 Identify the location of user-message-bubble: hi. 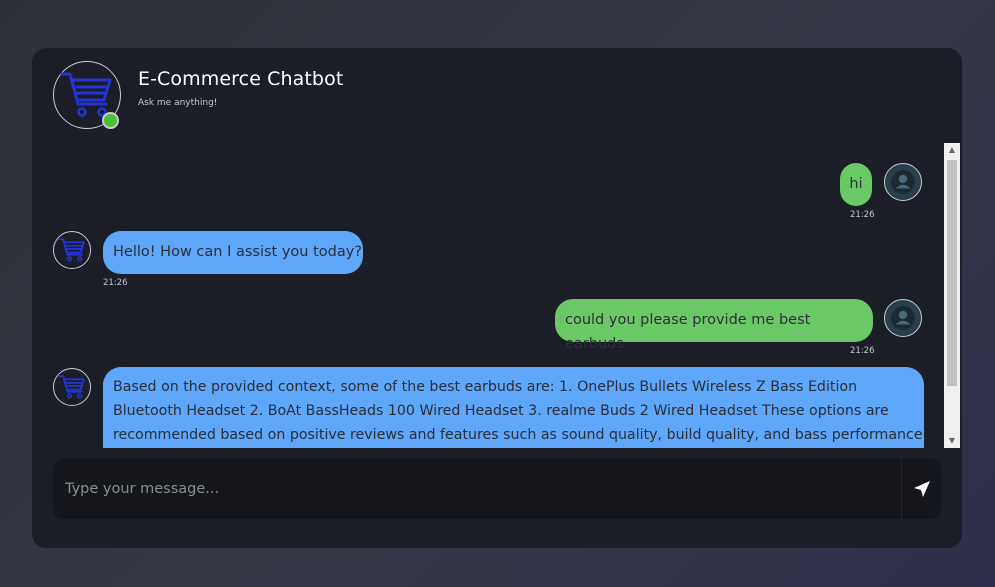
(856, 184).